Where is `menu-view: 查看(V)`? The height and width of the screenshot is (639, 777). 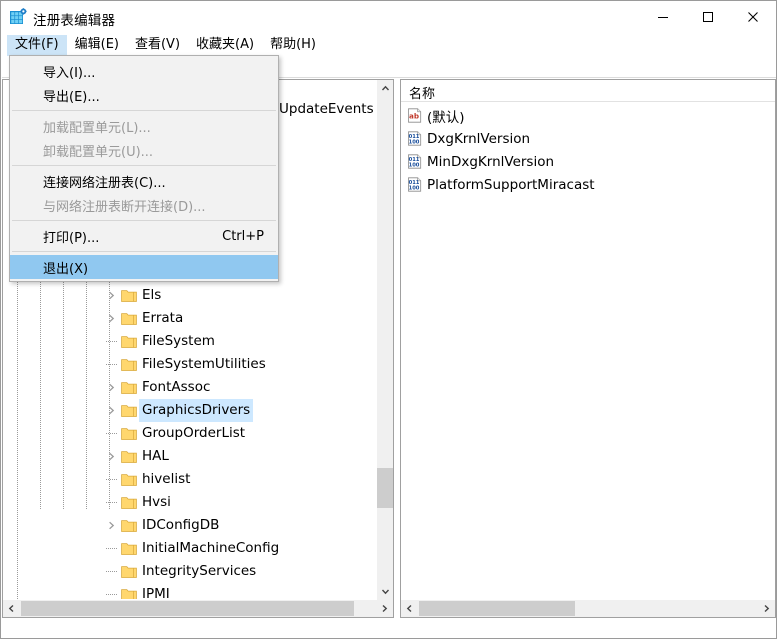 menu-view: 查看(V) is located at coordinates (157, 45).